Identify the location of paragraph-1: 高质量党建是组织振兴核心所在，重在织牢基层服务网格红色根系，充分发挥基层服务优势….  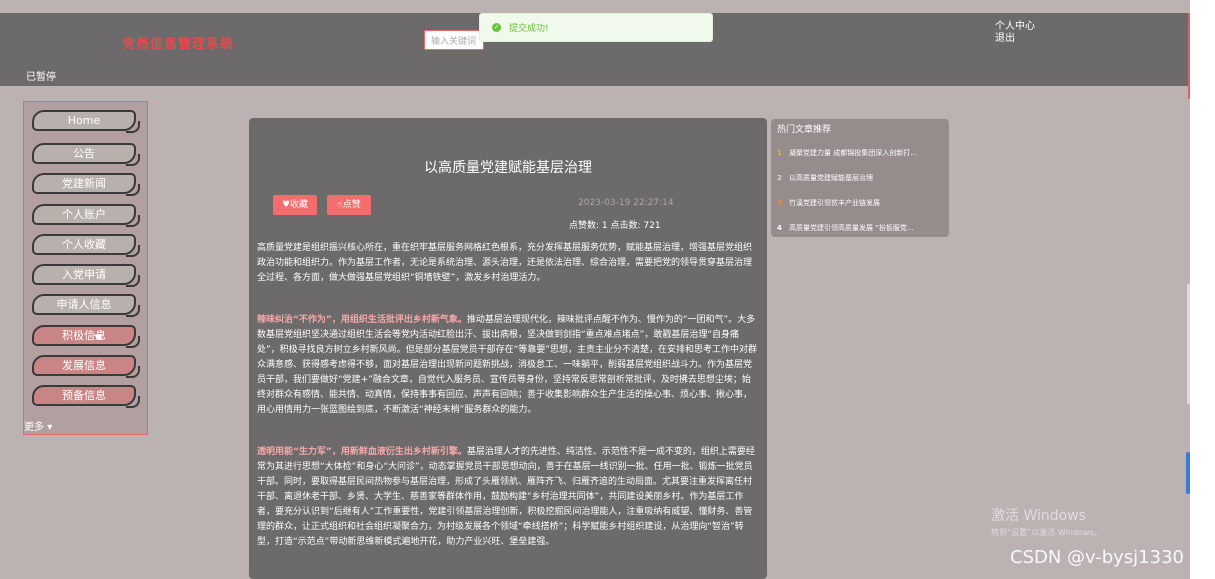
(505, 263).